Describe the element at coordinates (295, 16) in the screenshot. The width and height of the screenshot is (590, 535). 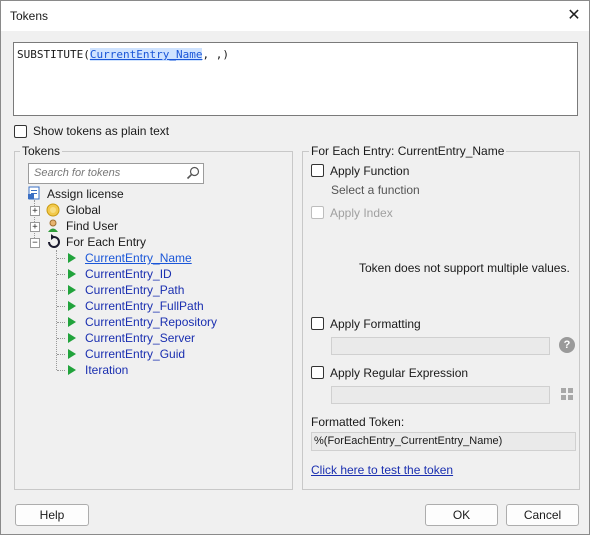
I see `title-bar: Tokens ✕` at that location.